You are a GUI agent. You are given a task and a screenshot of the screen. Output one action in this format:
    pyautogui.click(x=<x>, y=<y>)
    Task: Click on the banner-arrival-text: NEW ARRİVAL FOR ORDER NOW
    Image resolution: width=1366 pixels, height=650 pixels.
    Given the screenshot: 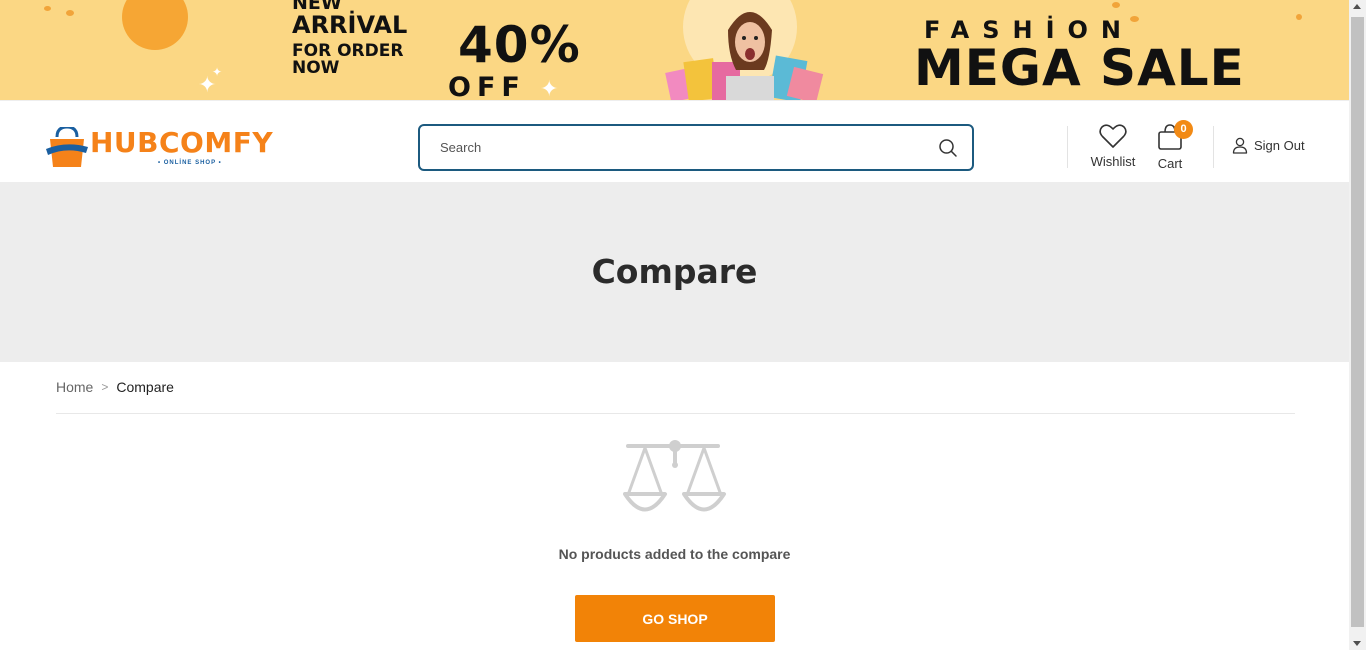 What is the action you would take?
    pyautogui.click(x=349, y=38)
    